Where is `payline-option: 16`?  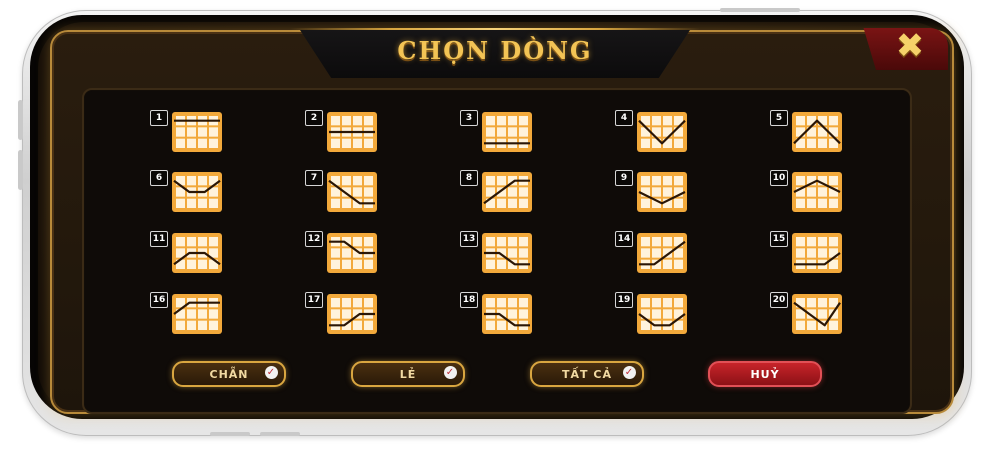
payline-option: 16 is located at coordinates (186, 313).